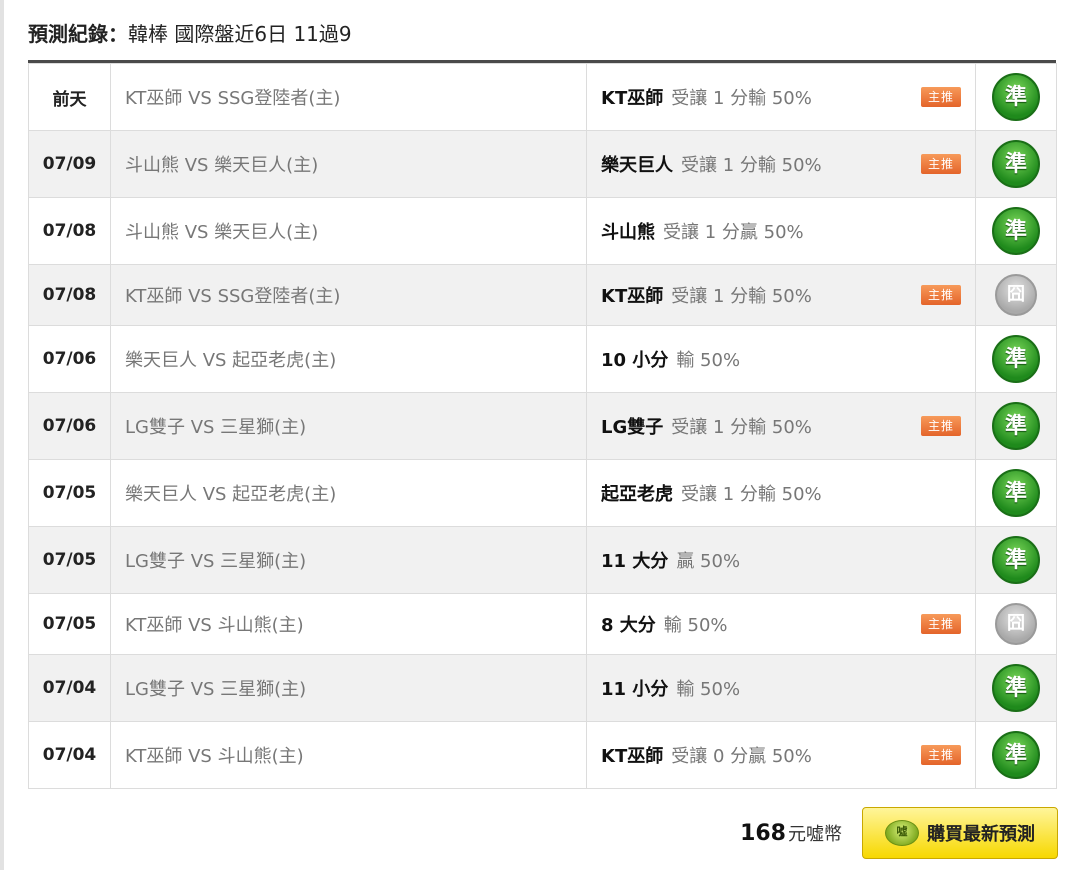 This screenshot has width=1080, height=870. I want to click on record-pick: 樂天巨人 受讓 1 分輸 50% 主推, so click(781, 164).